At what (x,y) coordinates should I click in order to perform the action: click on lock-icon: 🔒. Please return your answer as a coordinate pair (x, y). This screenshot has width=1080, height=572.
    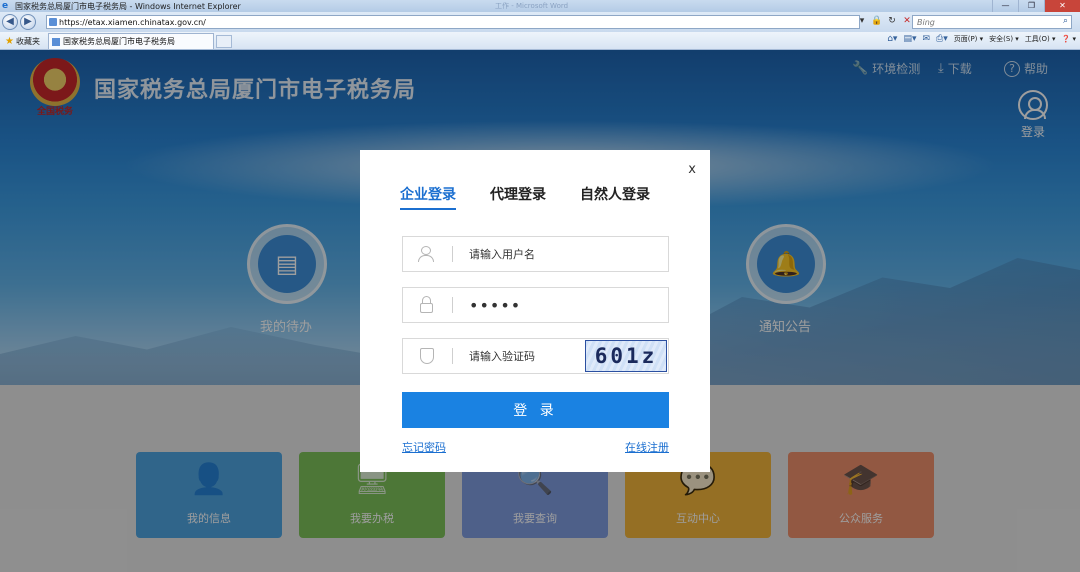
    Looking at the image, I should click on (877, 21).